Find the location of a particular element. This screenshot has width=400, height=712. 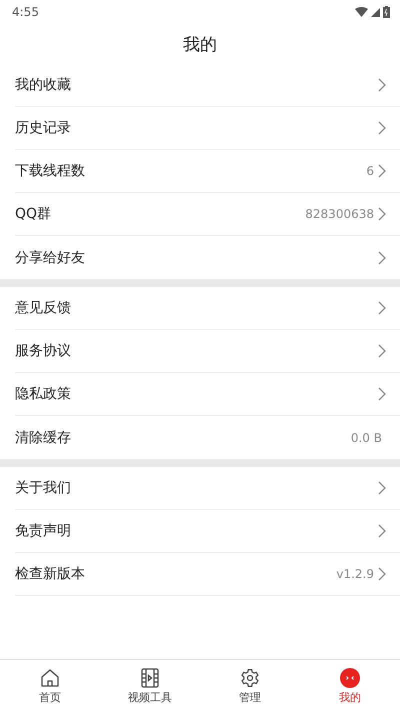

face-icon is located at coordinates (350, 678).